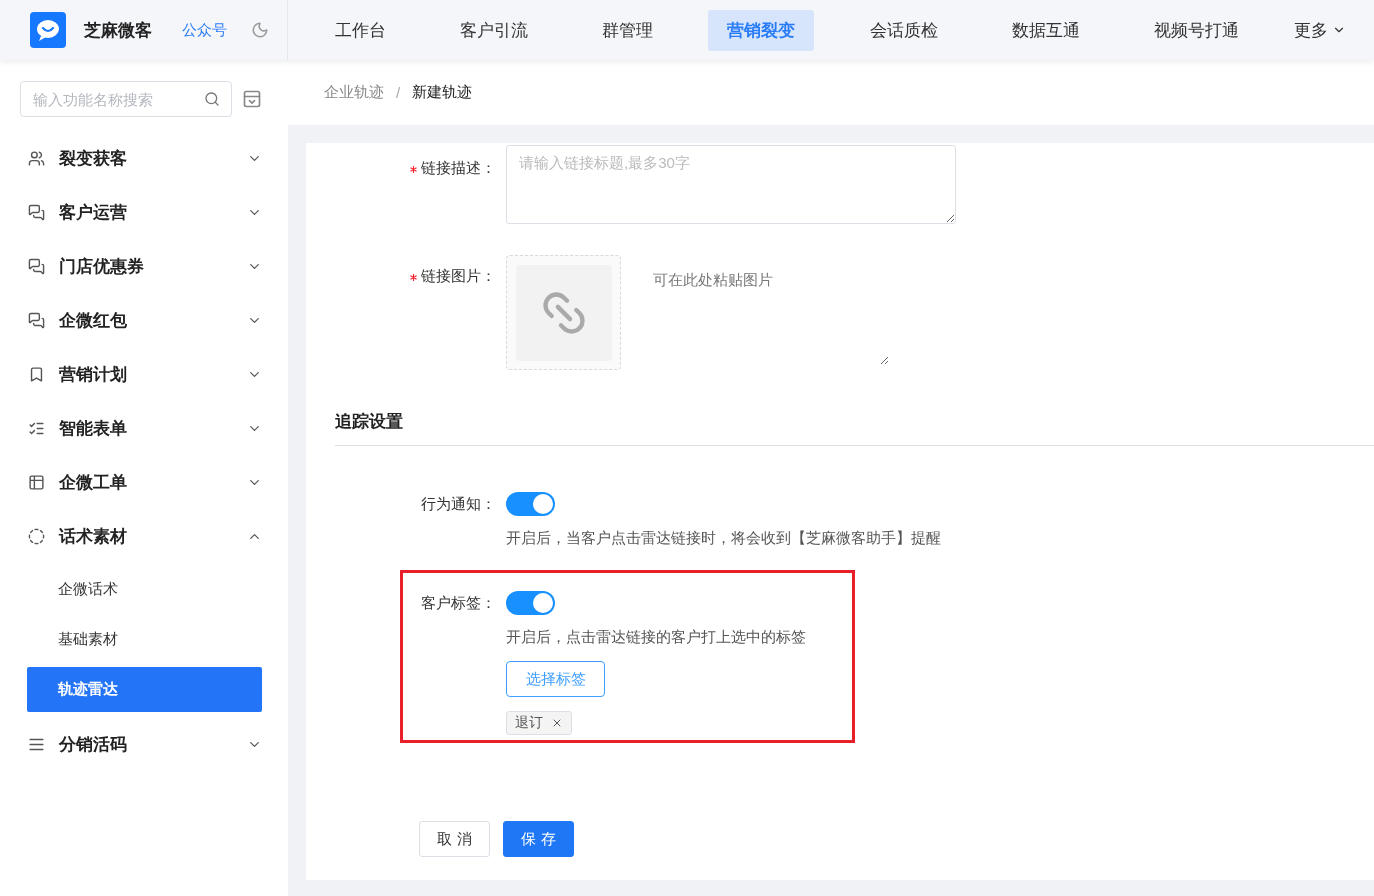  What do you see at coordinates (144, 589) in the screenshot?
I see `sidebar-item: 企微话术` at bounding box center [144, 589].